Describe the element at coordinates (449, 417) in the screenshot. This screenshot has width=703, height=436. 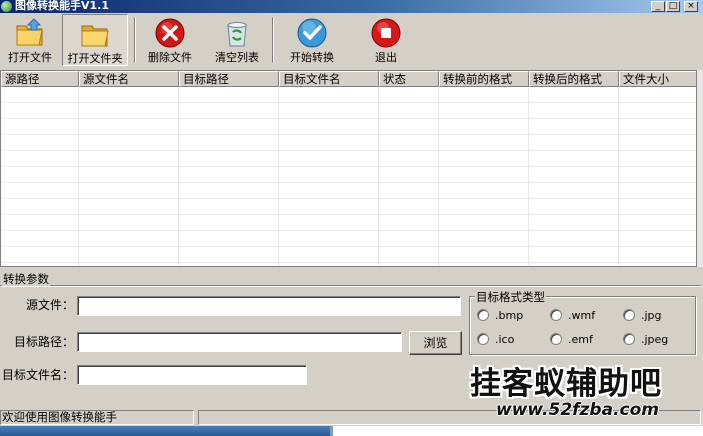
I see `status-panel-empty` at that location.